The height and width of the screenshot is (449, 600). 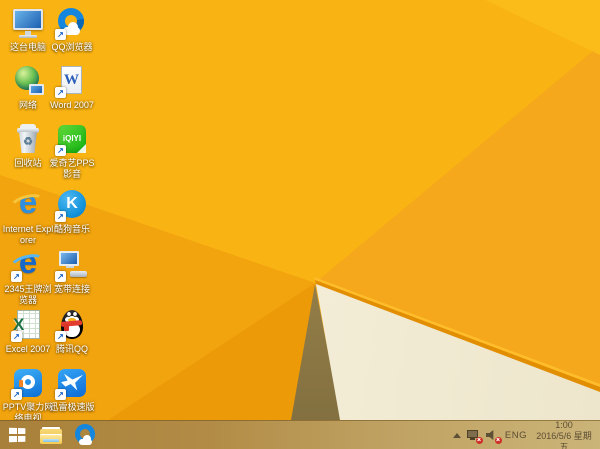 What do you see at coordinates (72, 383) in the screenshot?
I see `thunder-icon: ↗` at bounding box center [72, 383].